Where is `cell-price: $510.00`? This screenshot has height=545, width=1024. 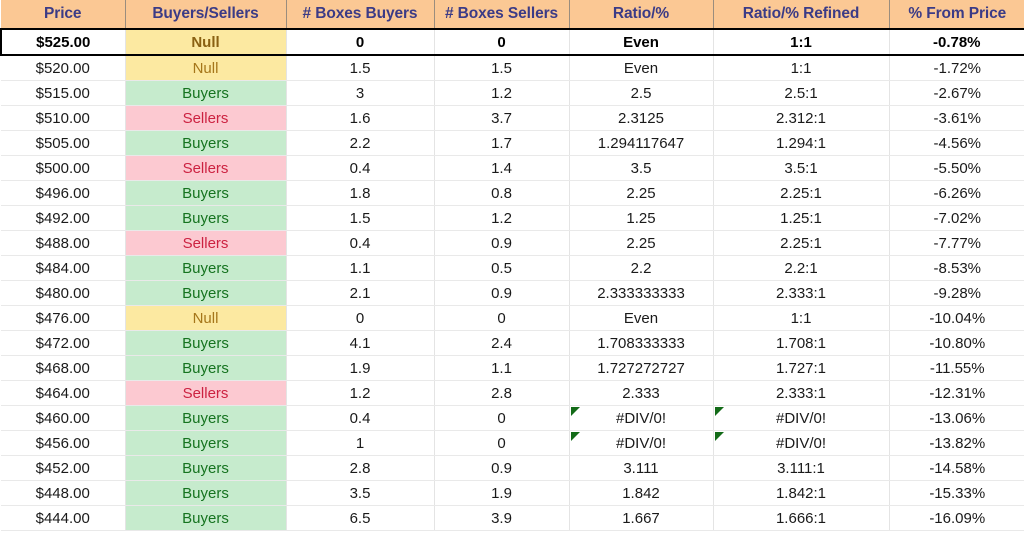
cell-price: $510.00 is located at coordinates (63, 118).